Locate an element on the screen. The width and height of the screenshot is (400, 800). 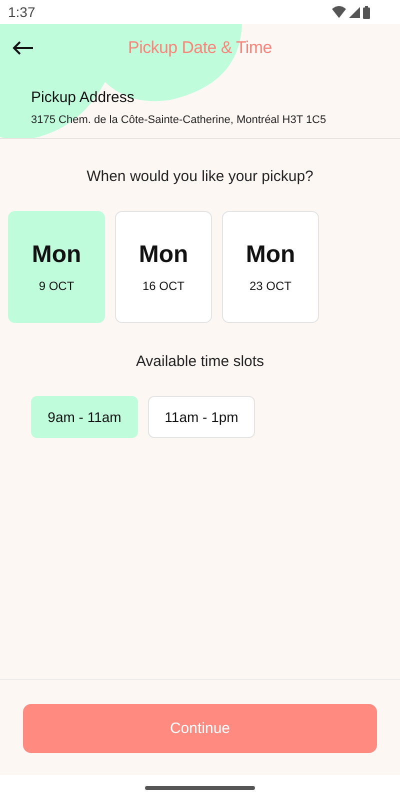
date-text: 23 OCT is located at coordinates (270, 286).